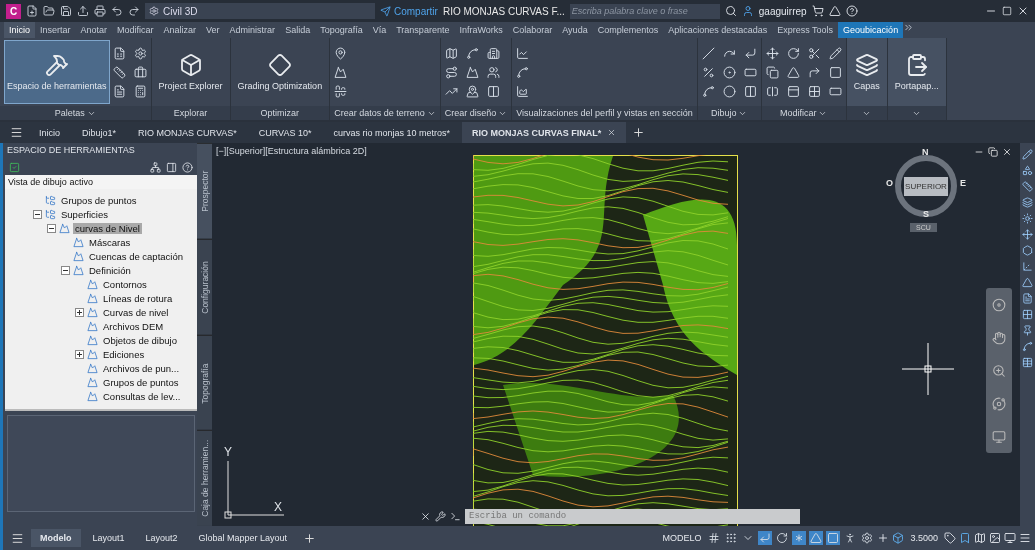  Describe the element at coordinates (793, 91) in the screenshot. I see `panel-icon` at that location.